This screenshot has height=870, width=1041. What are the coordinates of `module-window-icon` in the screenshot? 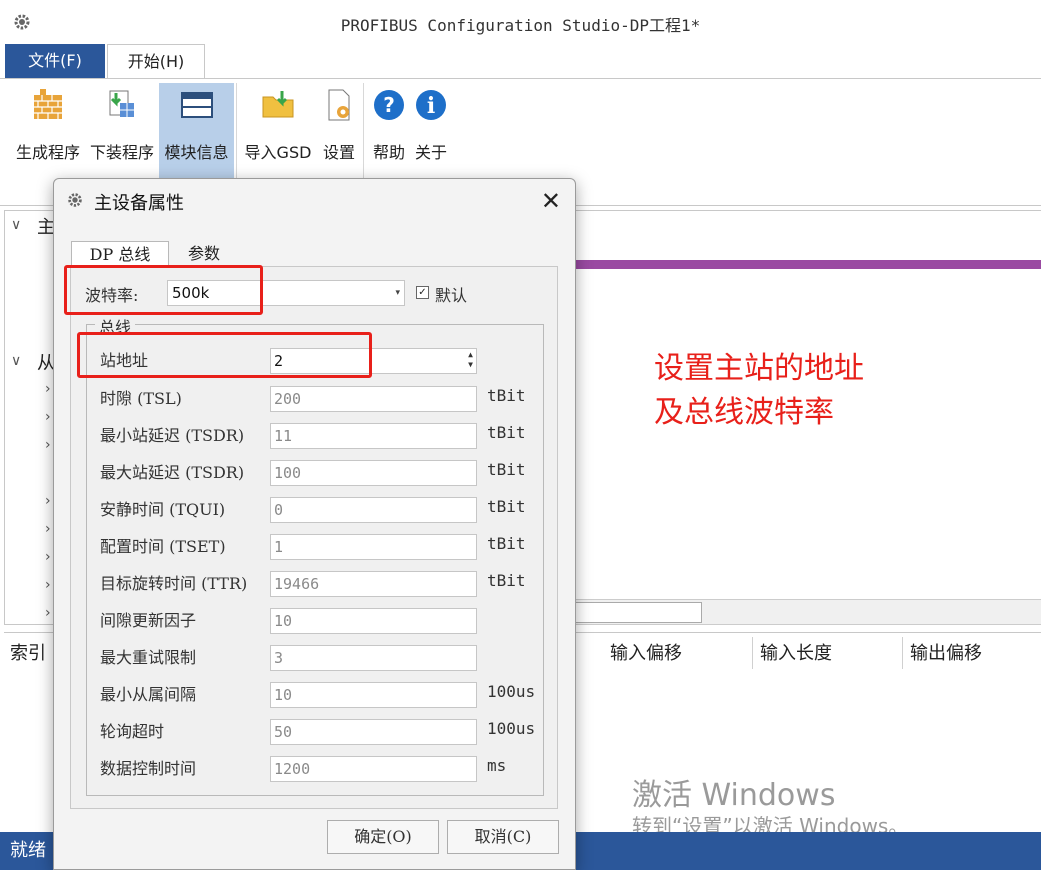 It's located at (196, 105).